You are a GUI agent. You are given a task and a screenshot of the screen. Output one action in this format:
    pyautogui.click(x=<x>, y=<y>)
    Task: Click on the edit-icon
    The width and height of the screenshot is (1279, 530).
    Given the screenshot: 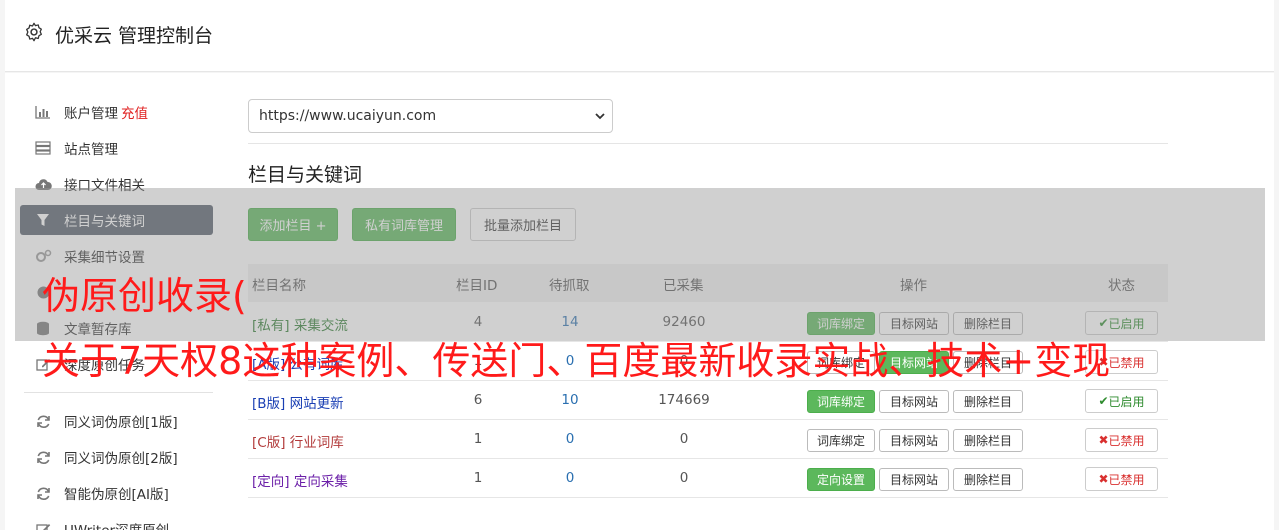 What is the action you would take?
    pyautogui.click(x=43, y=525)
    